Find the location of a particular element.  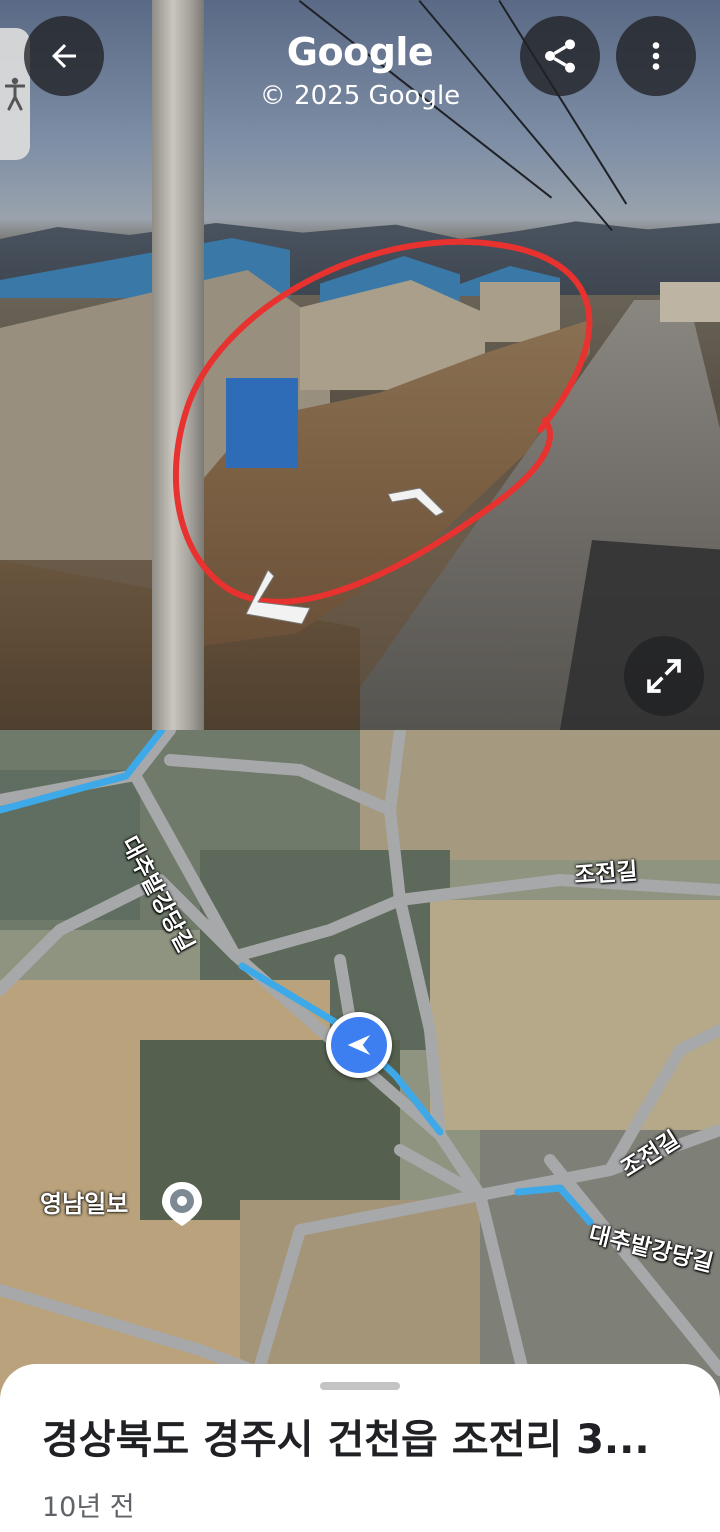

copyright-text: © 2025 Google is located at coordinates (360, 96).